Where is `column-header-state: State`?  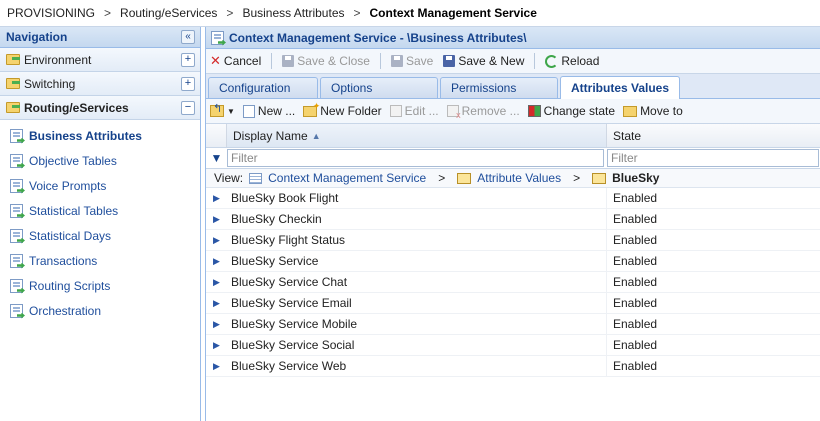 column-header-state: State is located at coordinates (713, 135).